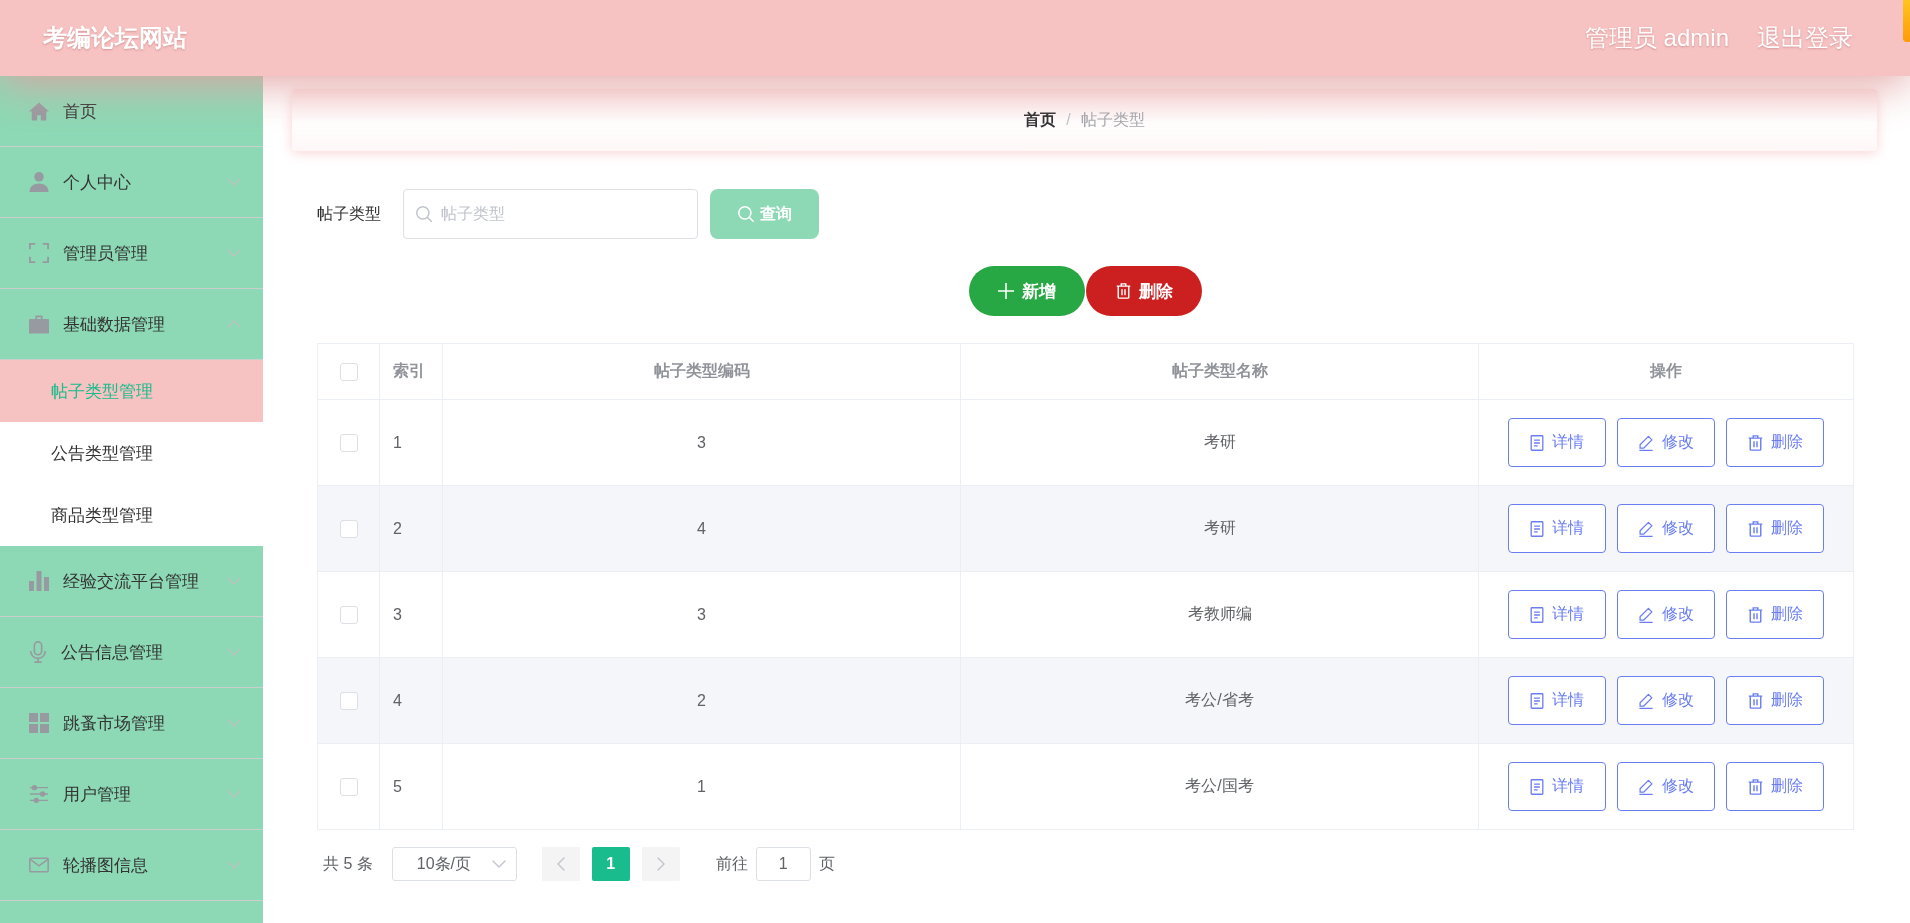  What do you see at coordinates (610, 864) in the screenshot?
I see `page-button: 1` at bounding box center [610, 864].